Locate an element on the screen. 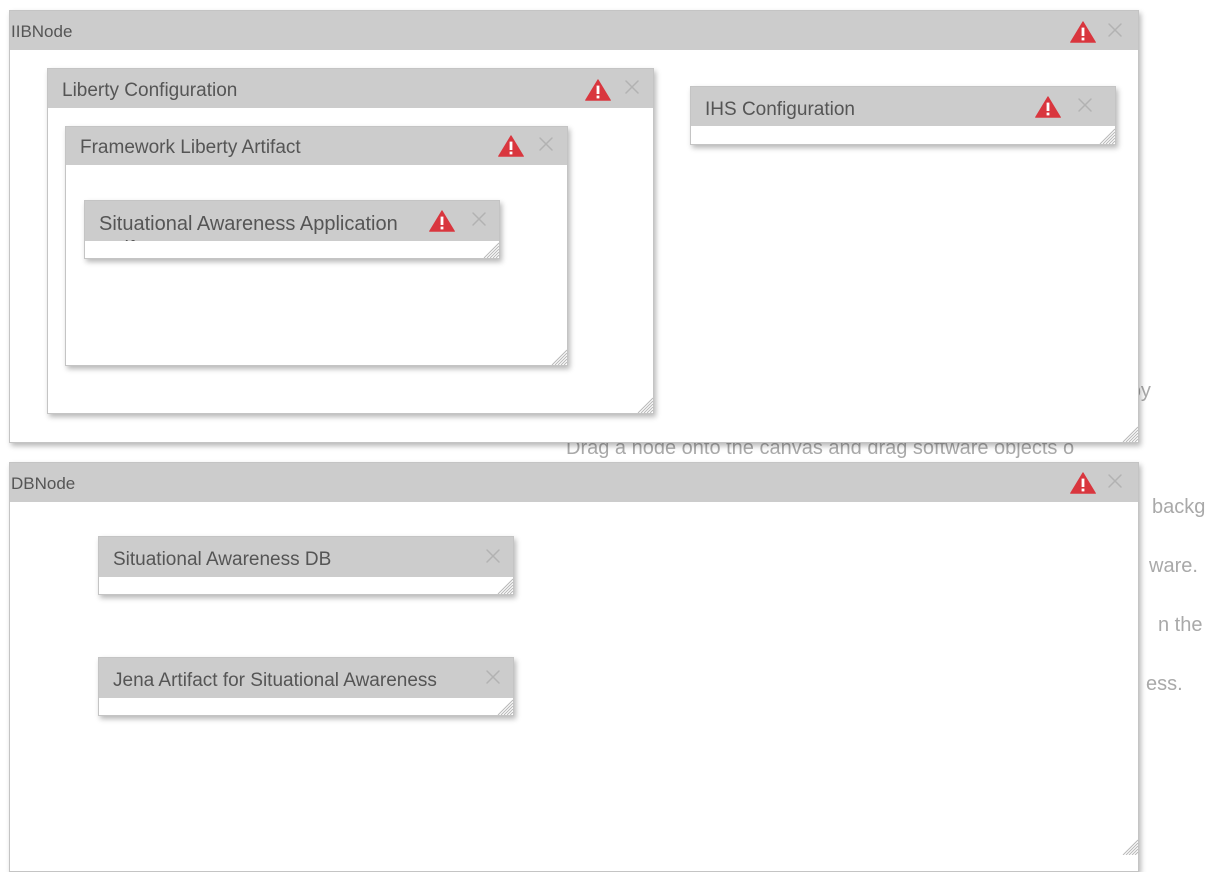 This screenshot has width=1220, height=872. component-ihs-configuration: IHS Configuration is located at coordinates (903, 115).